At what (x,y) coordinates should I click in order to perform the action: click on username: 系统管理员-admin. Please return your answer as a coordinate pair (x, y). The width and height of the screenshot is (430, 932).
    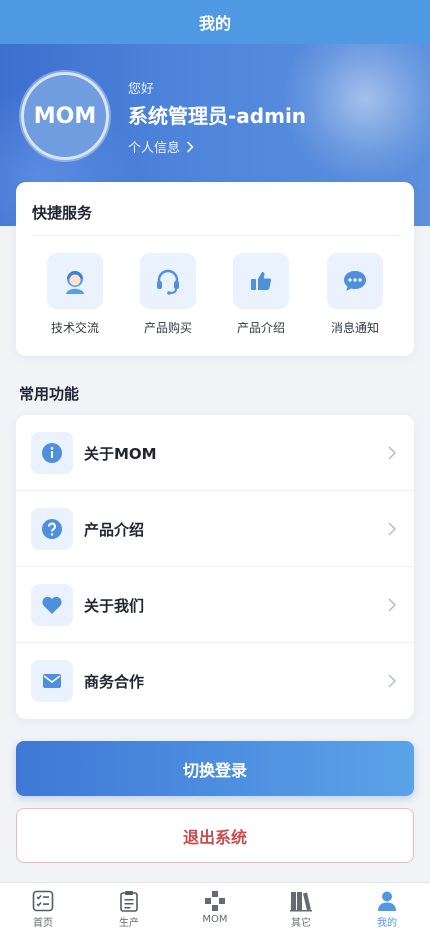
    Looking at the image, I should click on (217, 116).